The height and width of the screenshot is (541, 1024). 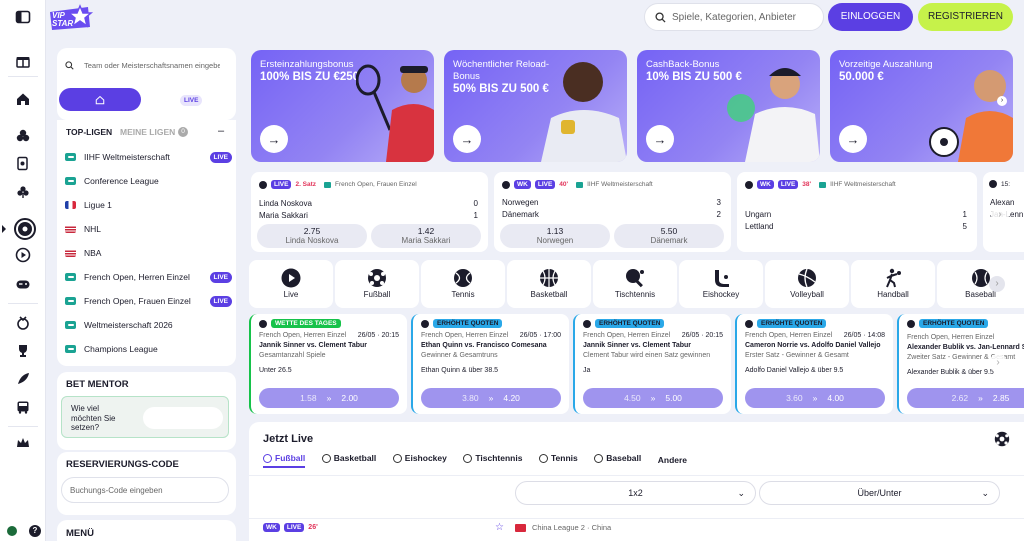 What do you see at coordinates (499, 527) in the screenshot?
I see `star-icon: ☆` at bounding box center [499, 527].